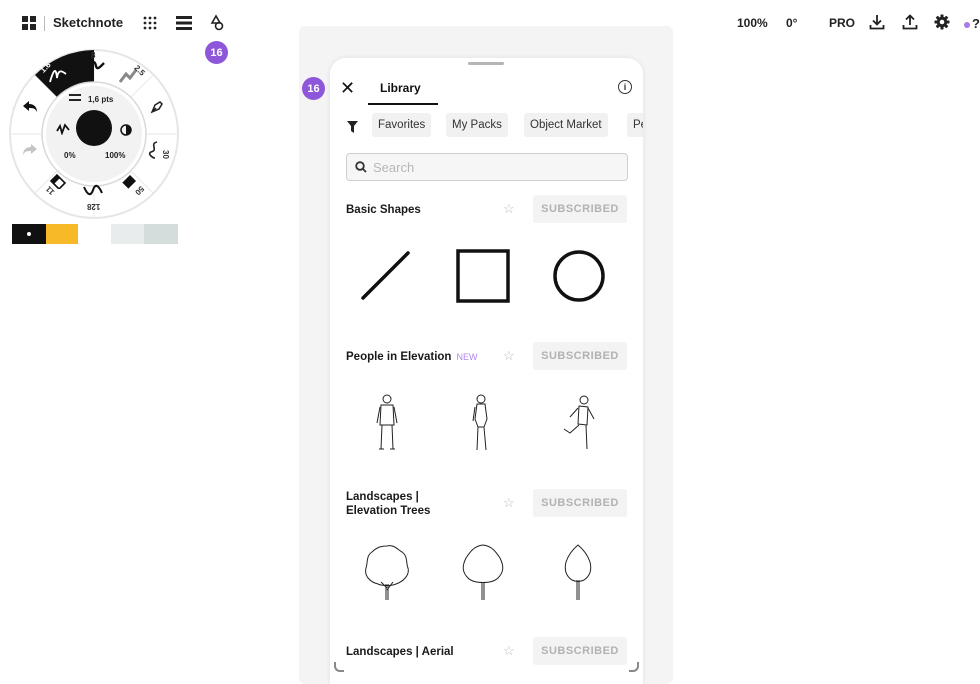  I want to click on grid-dots-icon, so click(150, 23).